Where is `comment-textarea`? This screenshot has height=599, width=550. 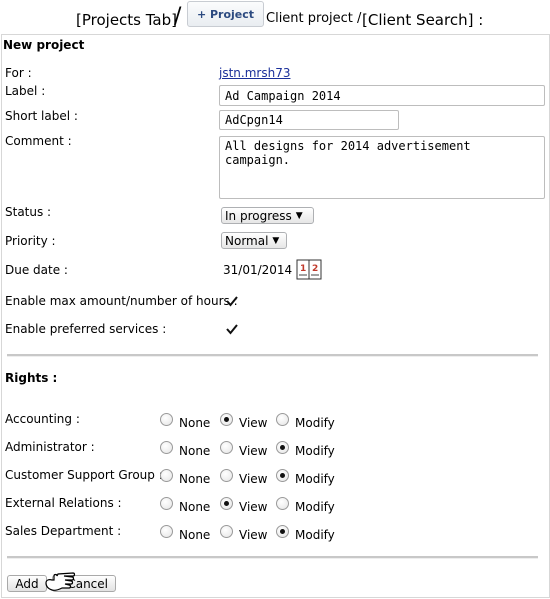
comment-textarea is located at coordinates (382, 167).